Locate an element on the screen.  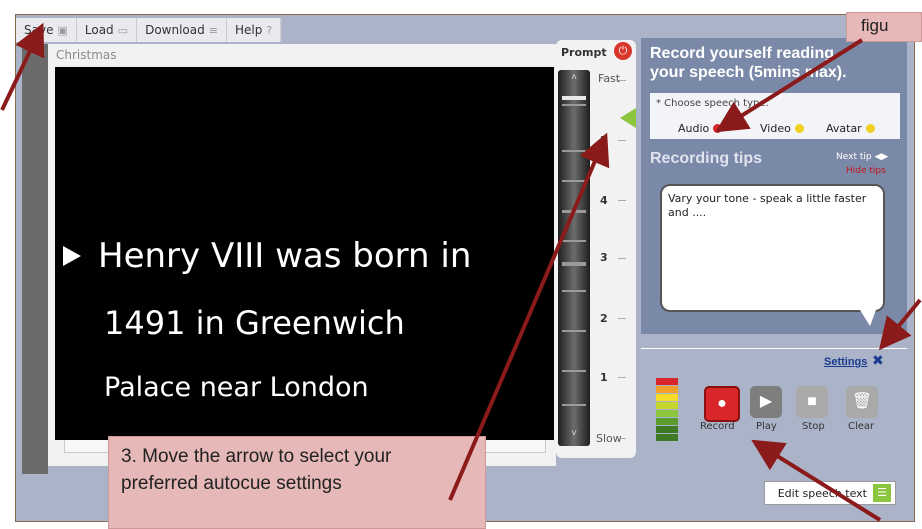
arrow-to-settings is located at coordinates (900, 324).